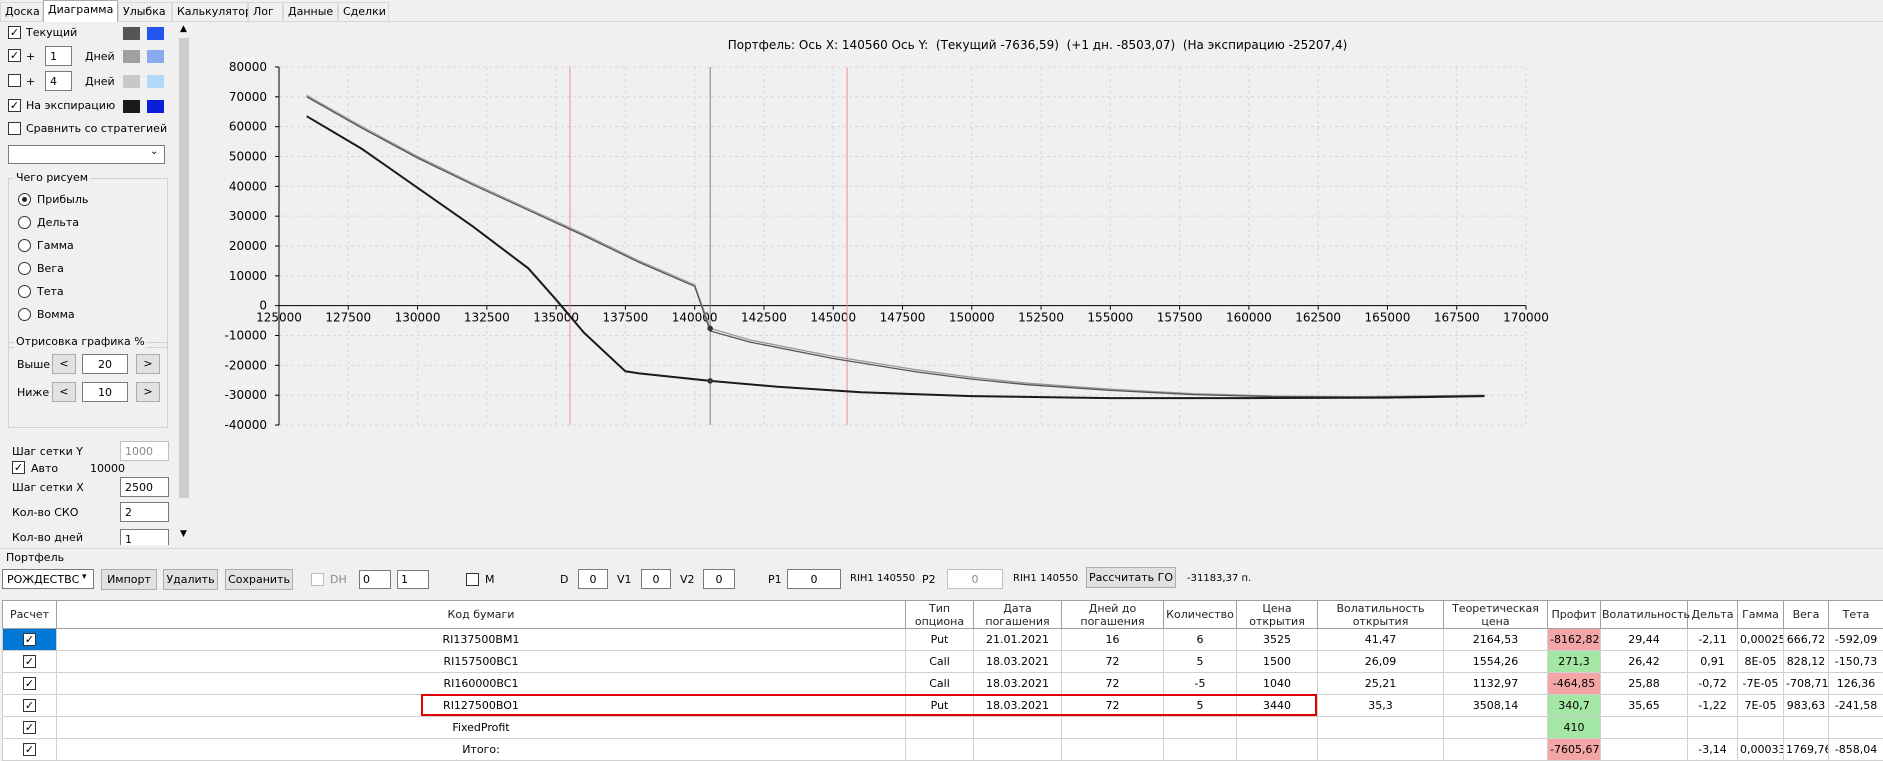  I want to click on table-cell: 35,65, so click(1644, 705).